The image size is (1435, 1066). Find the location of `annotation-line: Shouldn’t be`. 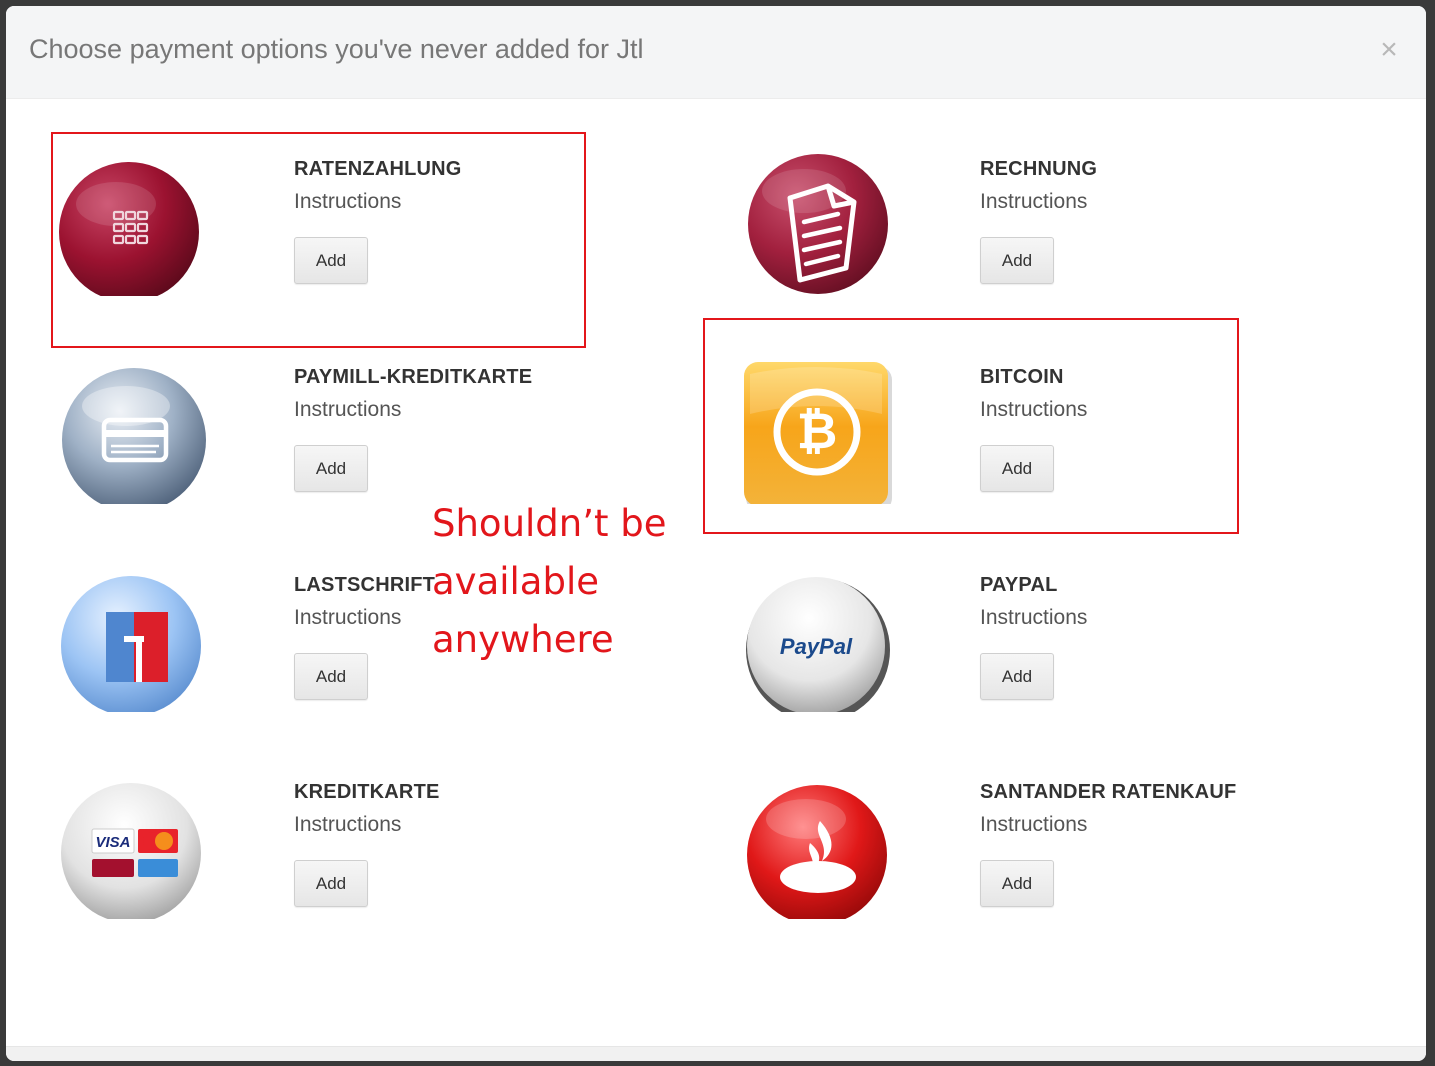

annotation-line: Shouldn’t be is located at coordinates (549, 523).